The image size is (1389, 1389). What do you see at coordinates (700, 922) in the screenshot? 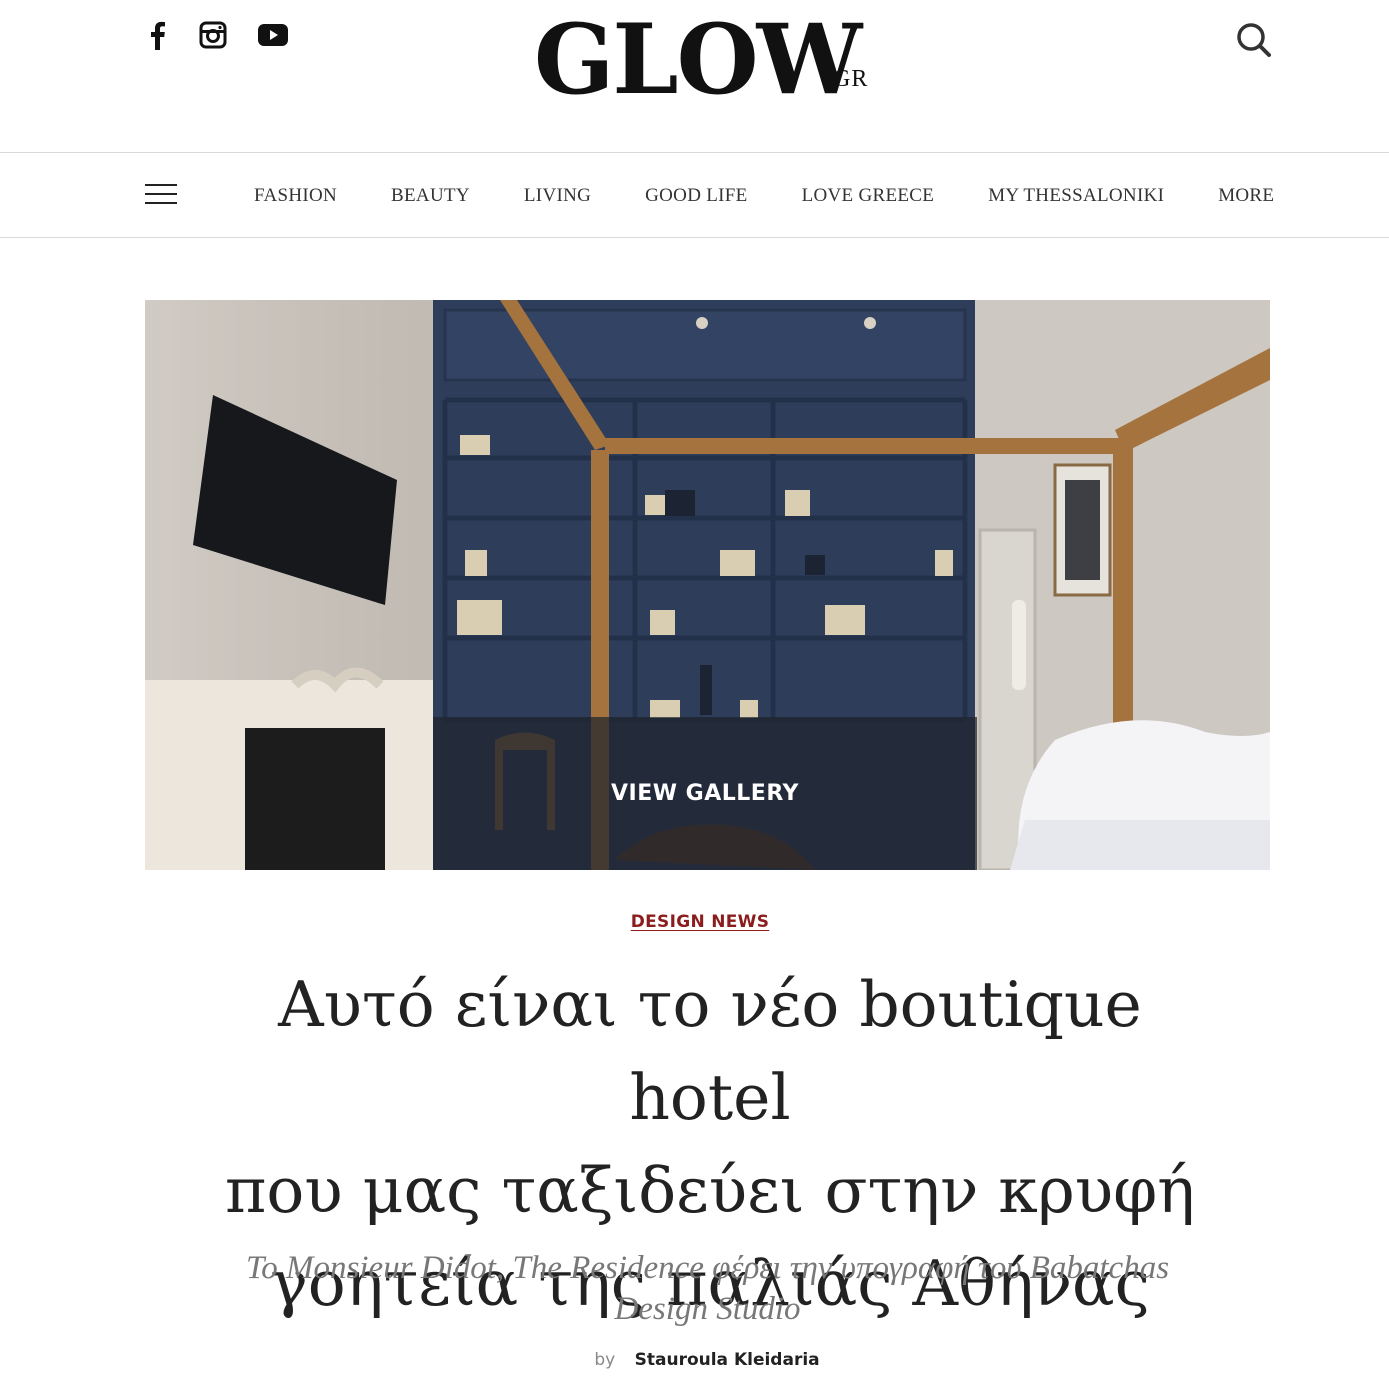
I see `category-link: DESIGN NEWS` at bounding box center [700, 922].